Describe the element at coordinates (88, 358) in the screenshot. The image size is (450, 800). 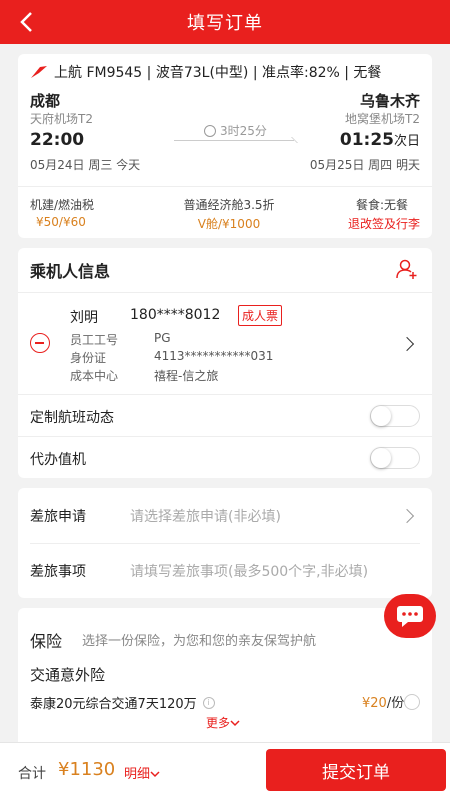
I see `field-label: 身份证` at that location.